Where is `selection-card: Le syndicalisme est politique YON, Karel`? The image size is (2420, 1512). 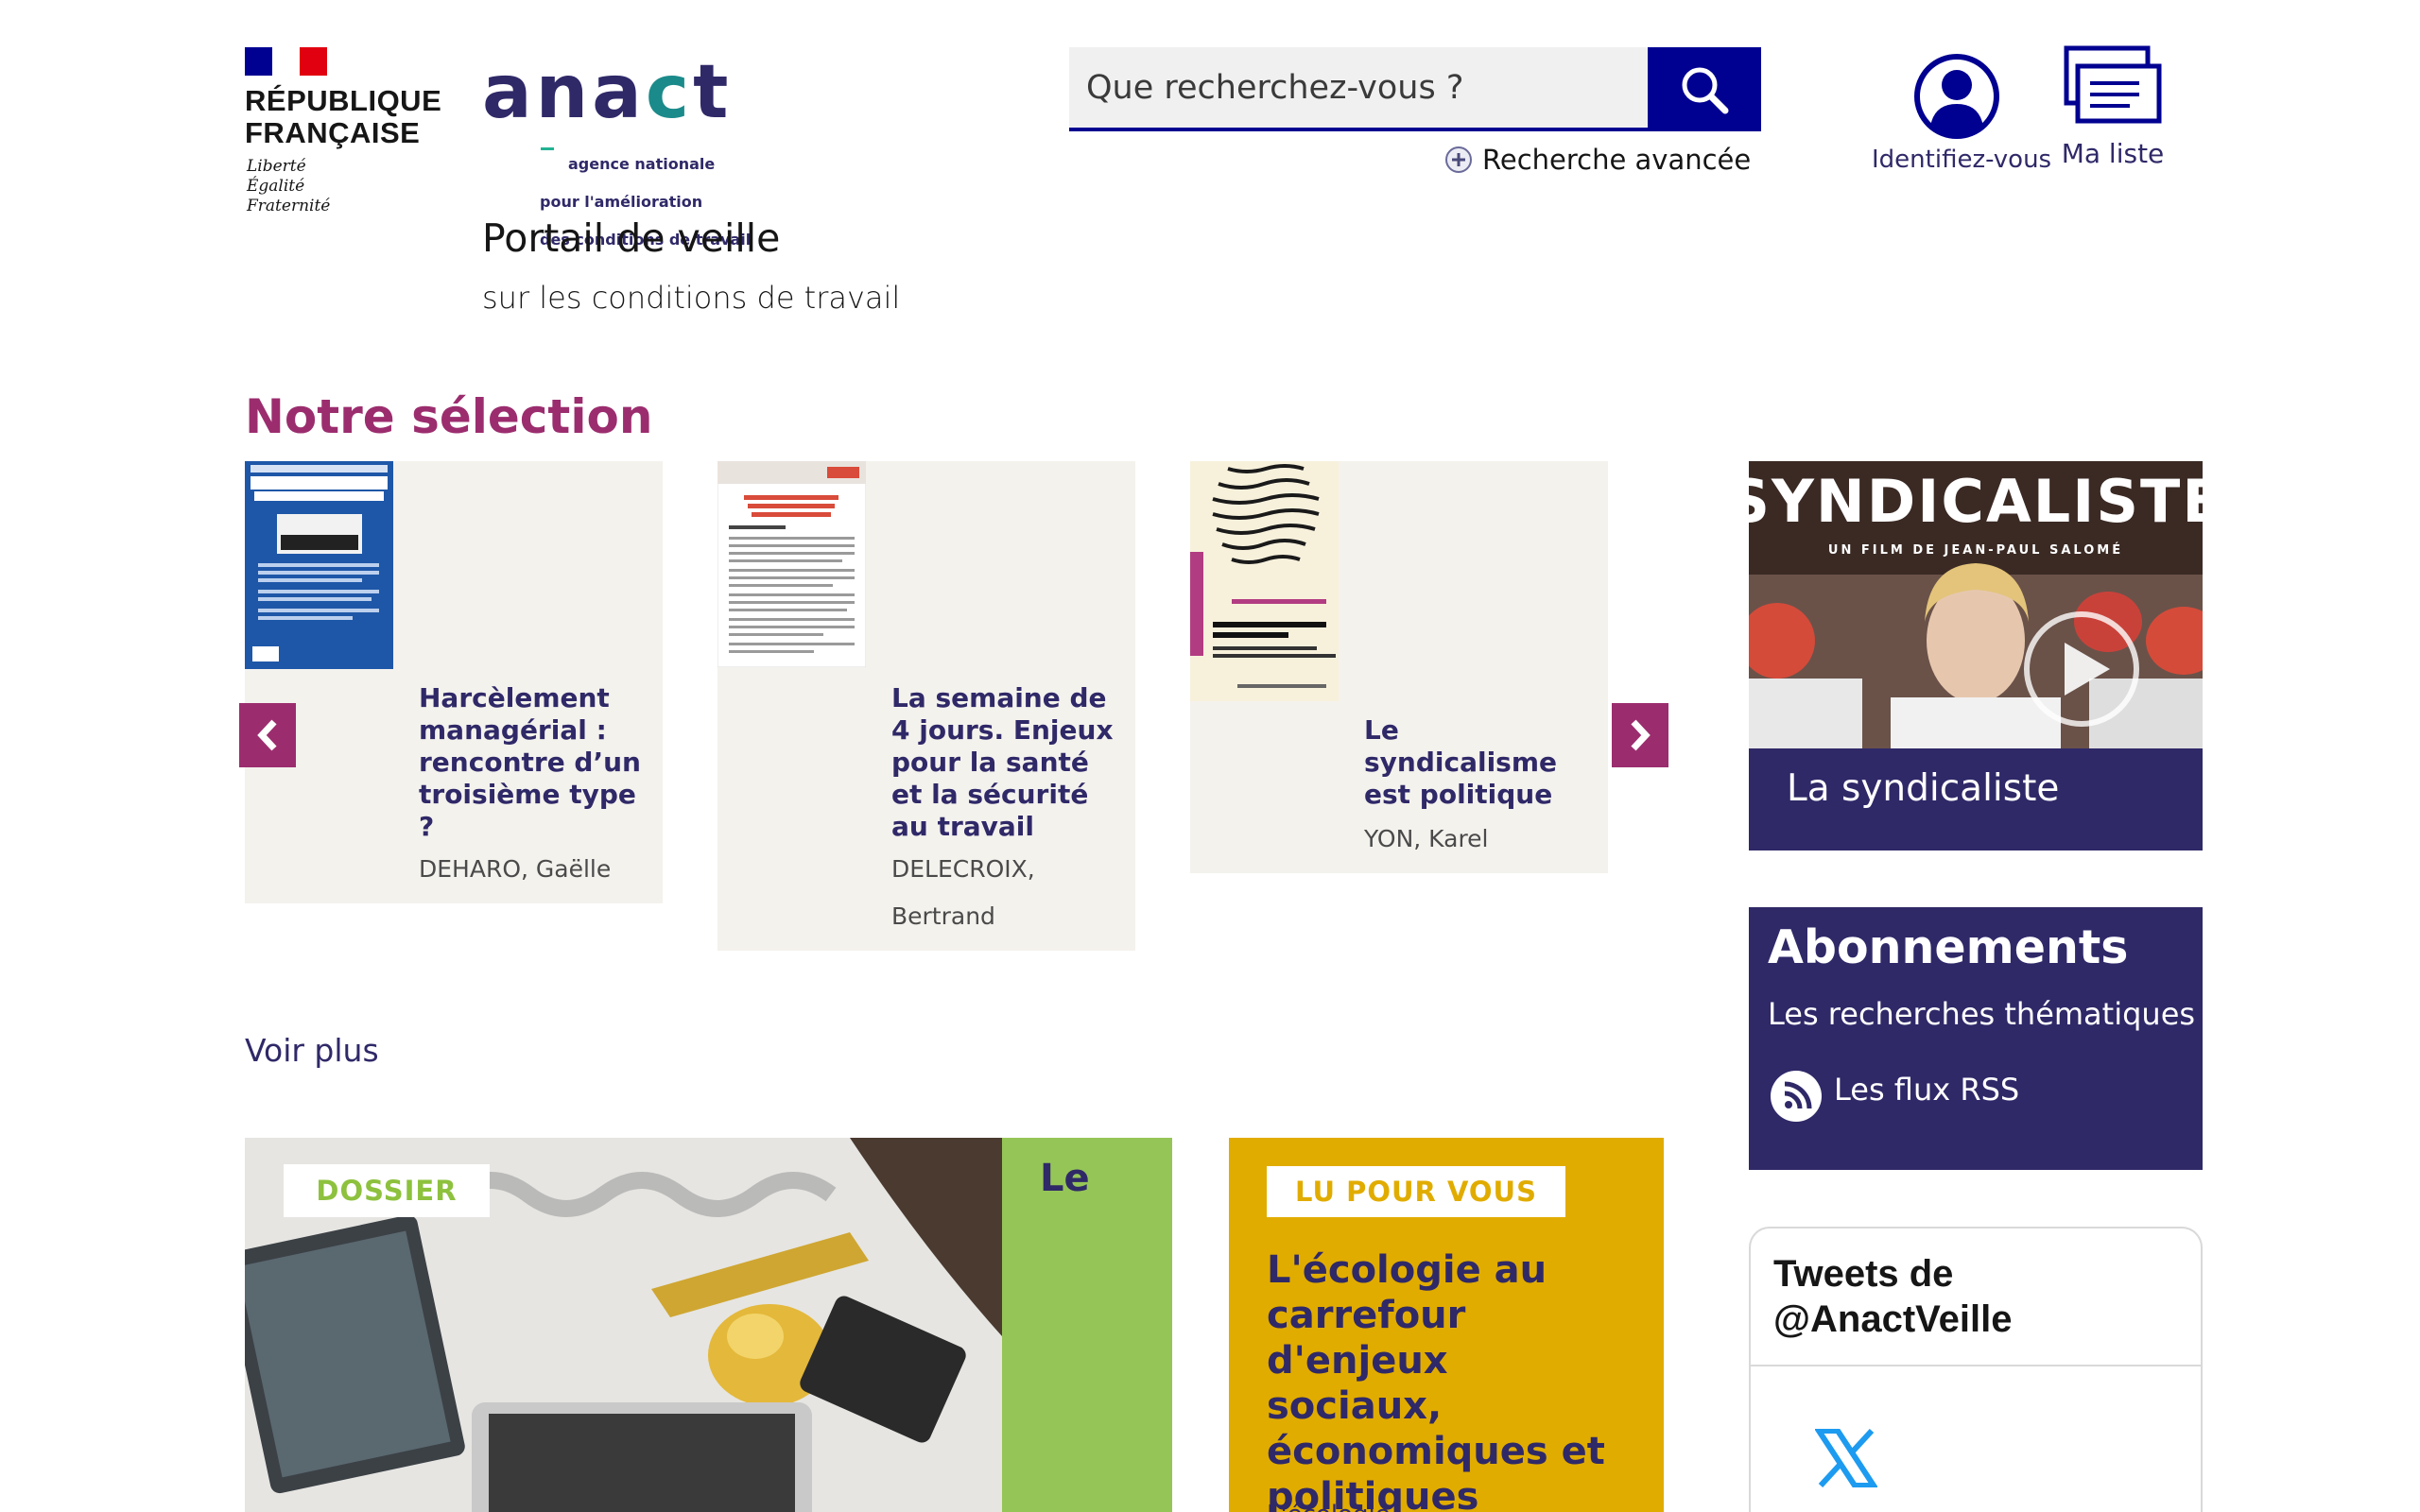
selection-card: Le syndicalisme est politique YON, Karel is located at coordinates (1399, 667).